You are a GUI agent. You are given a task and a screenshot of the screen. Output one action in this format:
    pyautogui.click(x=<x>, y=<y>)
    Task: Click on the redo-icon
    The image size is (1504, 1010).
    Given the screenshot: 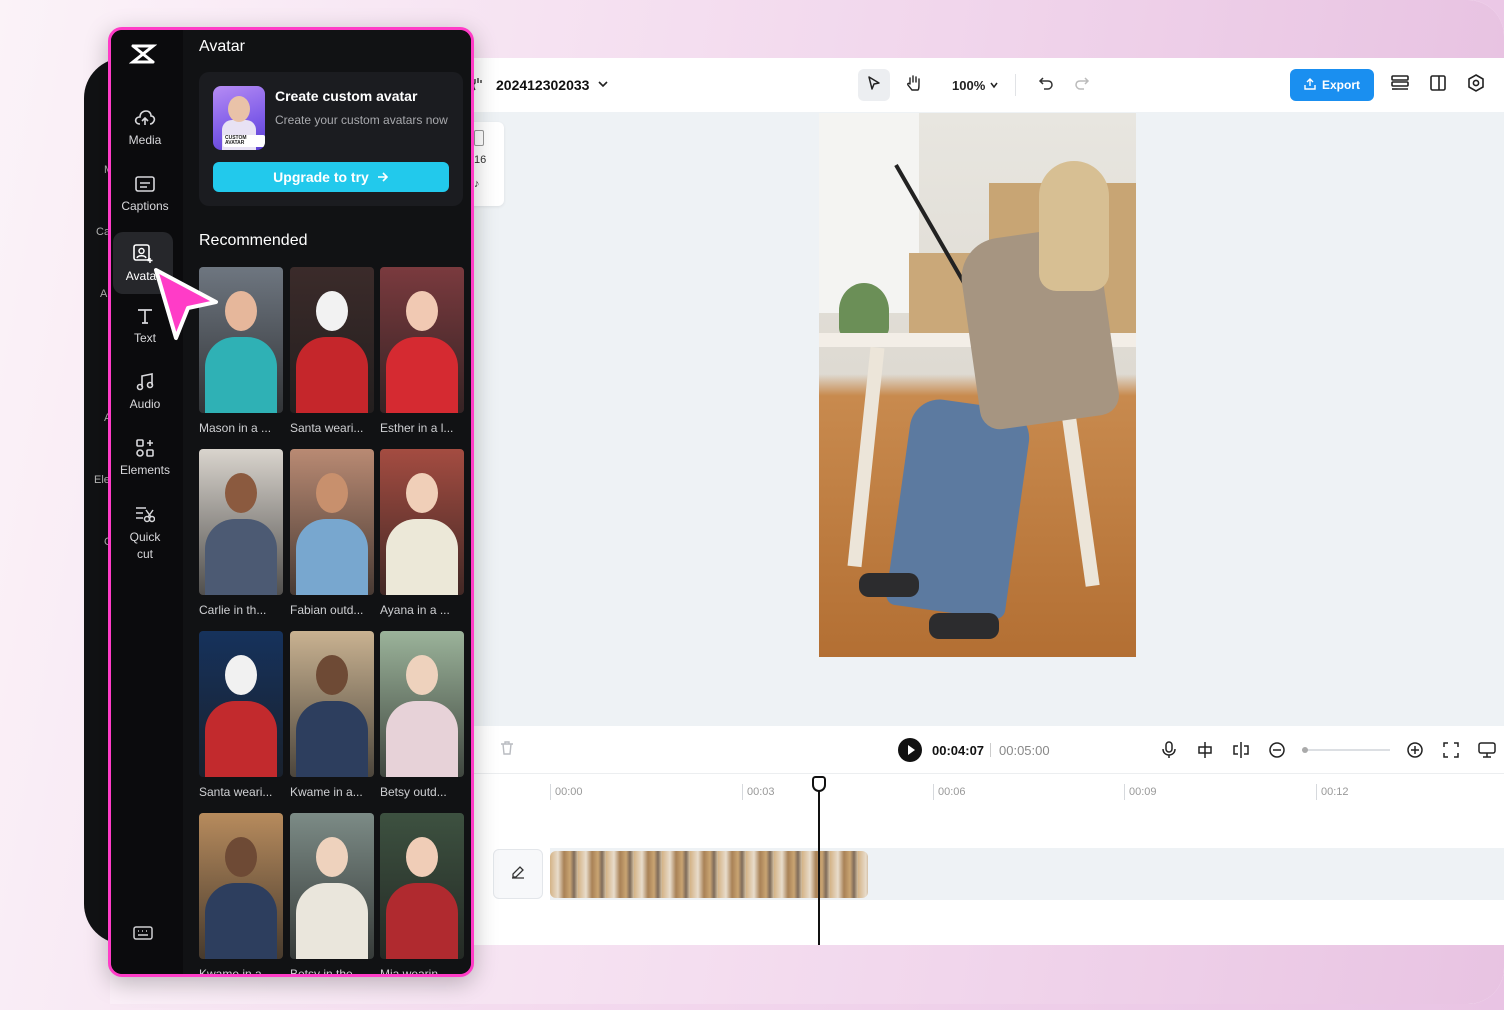 What is the action you would take?
    pyautogui.click(x=1082, y=85)
    